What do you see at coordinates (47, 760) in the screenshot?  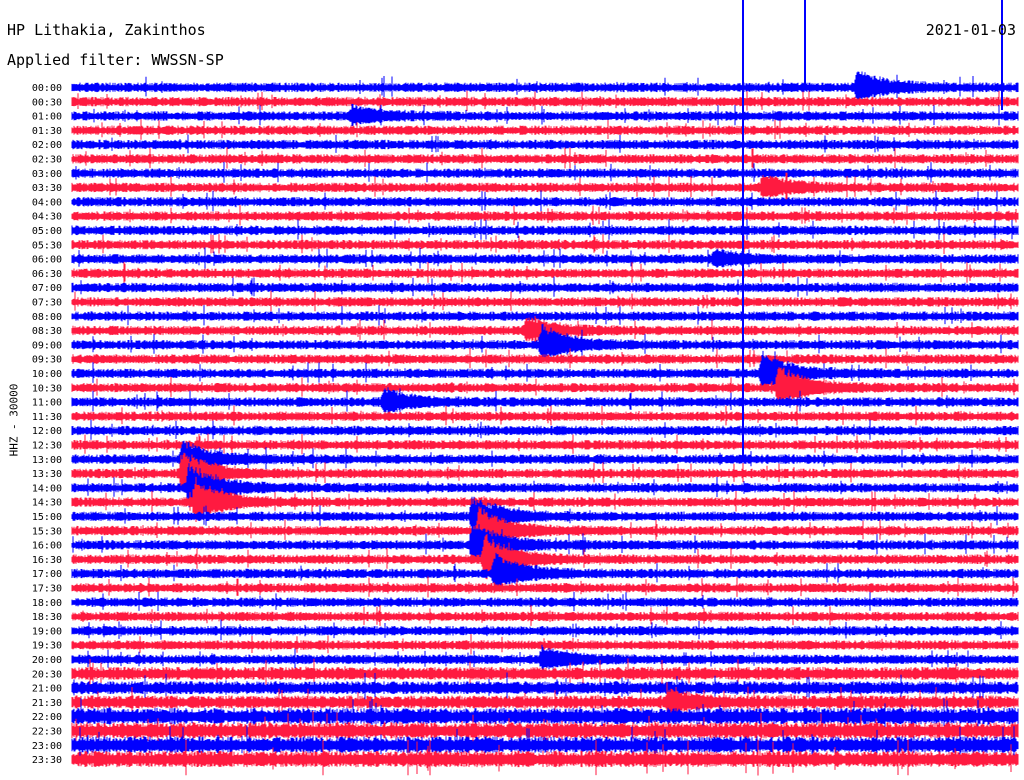 I see `row-time-label: 23:30` at bounding box center [47, 760].